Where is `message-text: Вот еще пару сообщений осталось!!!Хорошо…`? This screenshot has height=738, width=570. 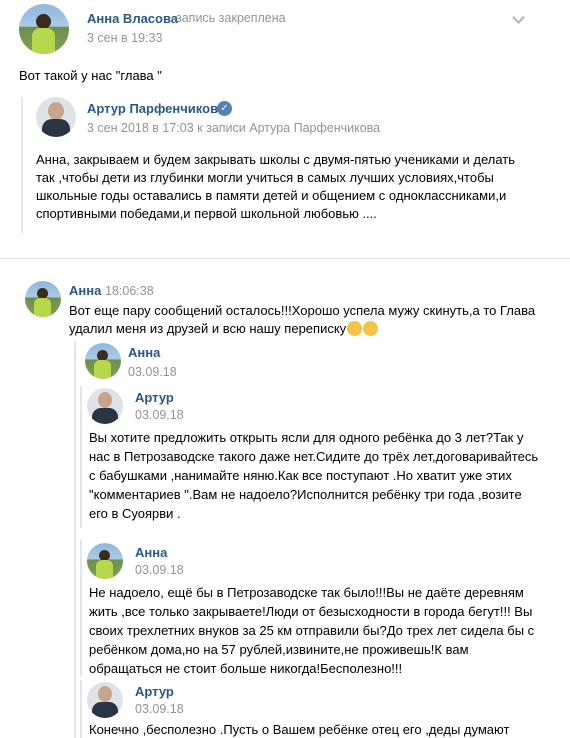
message-text: Вот еще пару сообщений осталось!!!Хорошо… is located at coordinates (304, 320).